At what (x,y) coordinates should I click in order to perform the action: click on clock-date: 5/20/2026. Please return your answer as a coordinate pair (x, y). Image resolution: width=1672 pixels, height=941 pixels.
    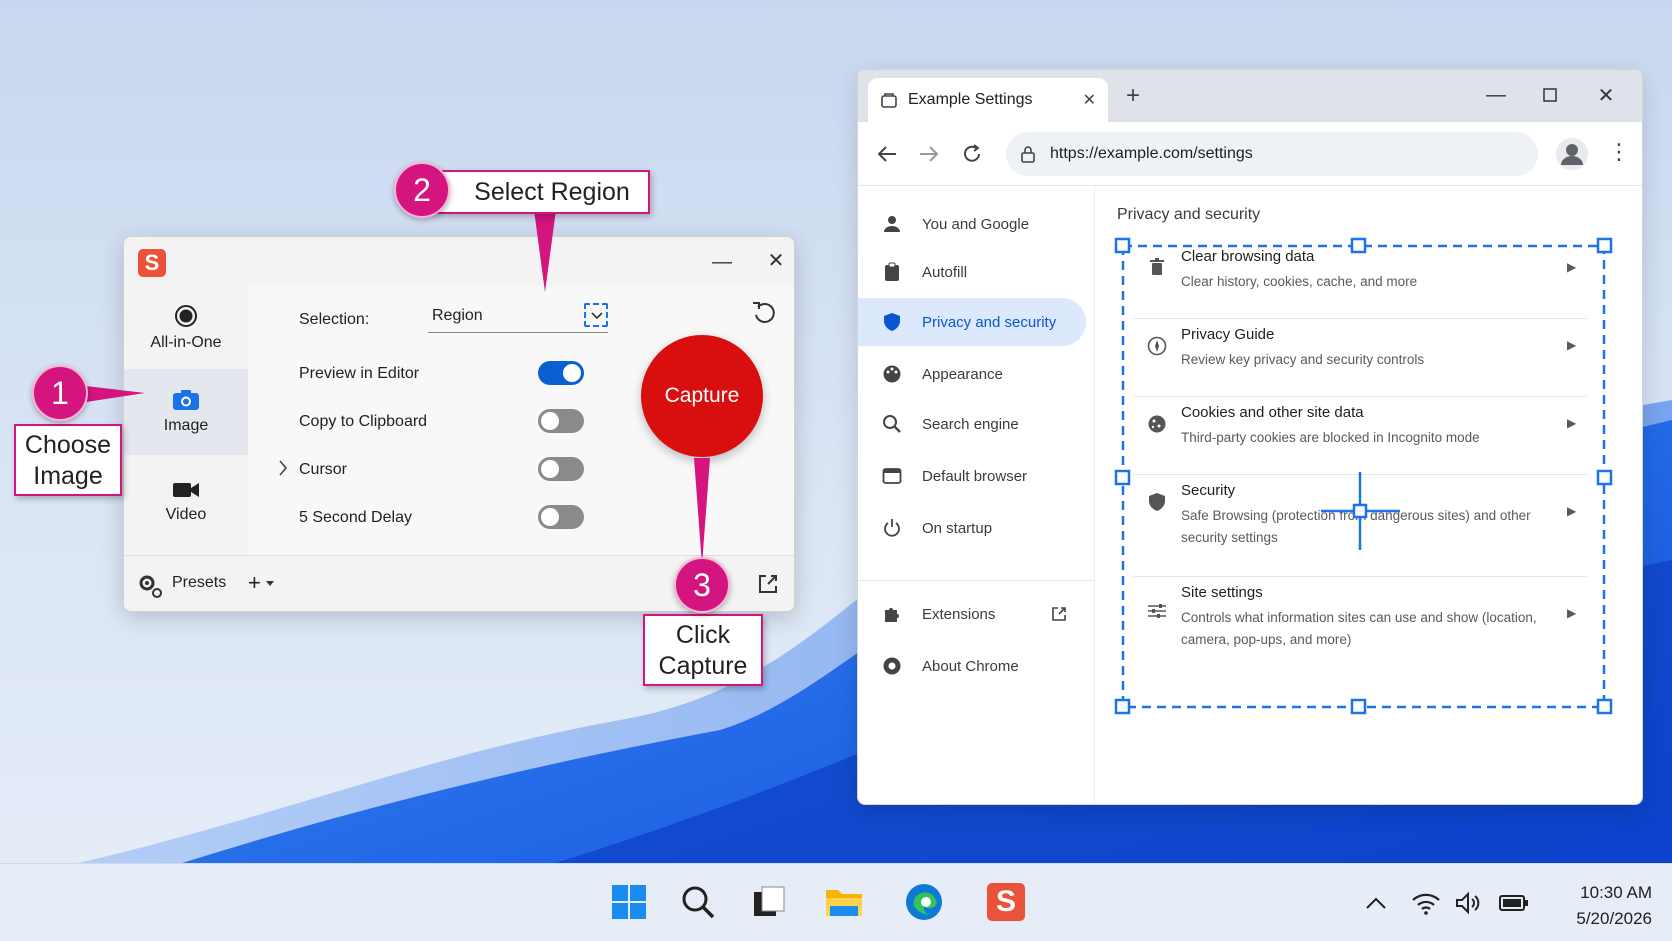
    Looking at the image, I should click on (1614, 918).